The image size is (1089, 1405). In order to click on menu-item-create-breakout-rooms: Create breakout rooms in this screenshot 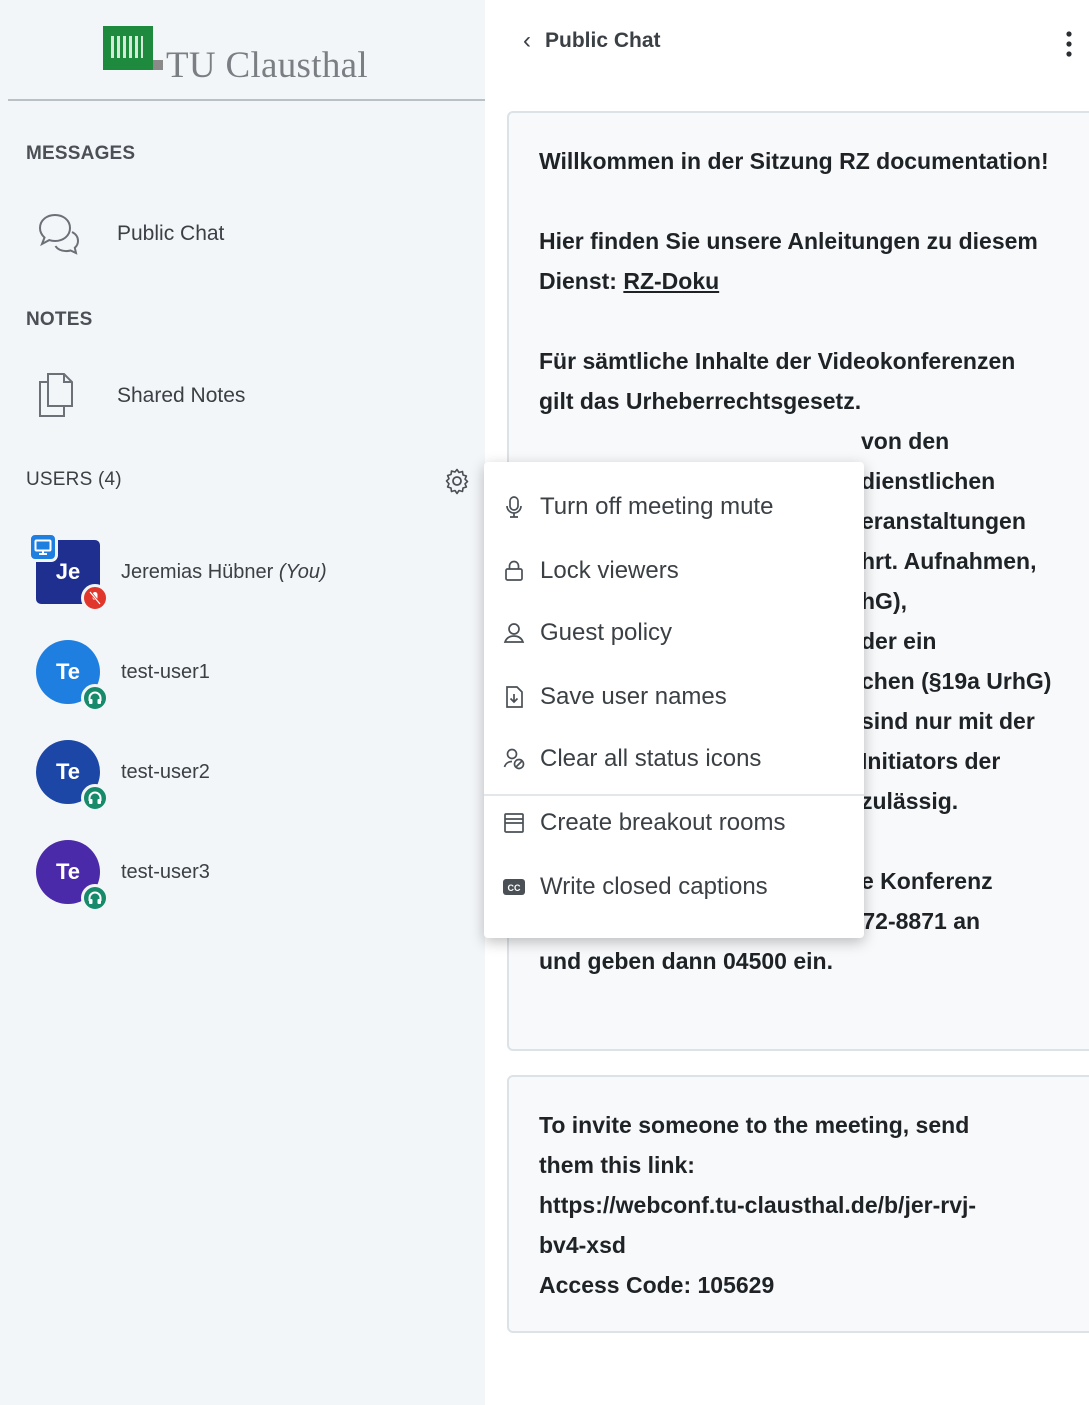, I will do `click(674, 823)`.